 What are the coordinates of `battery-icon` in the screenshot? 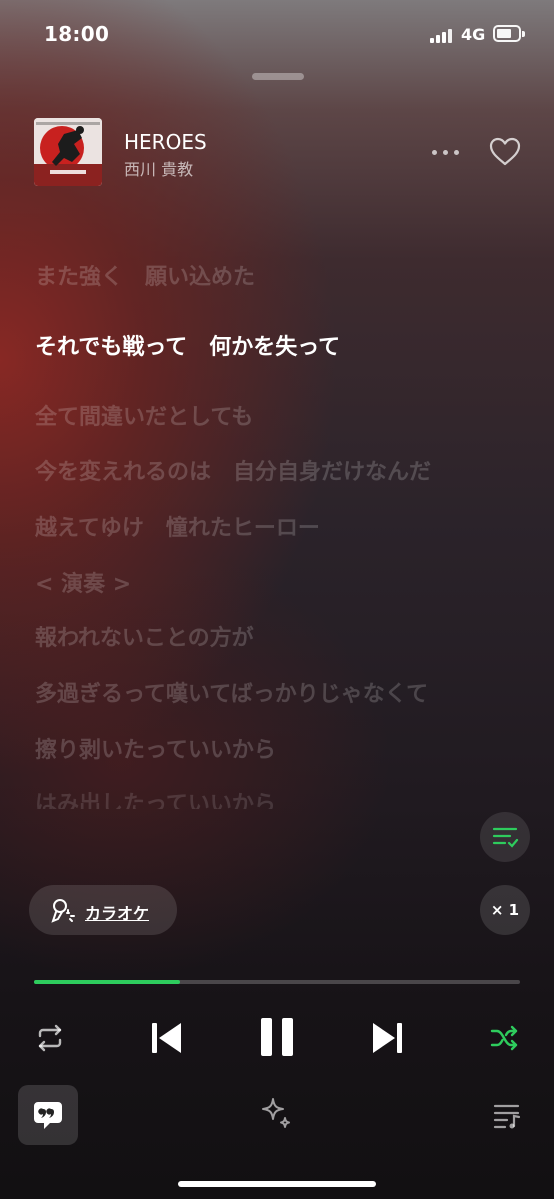 It's located at (509, 33).